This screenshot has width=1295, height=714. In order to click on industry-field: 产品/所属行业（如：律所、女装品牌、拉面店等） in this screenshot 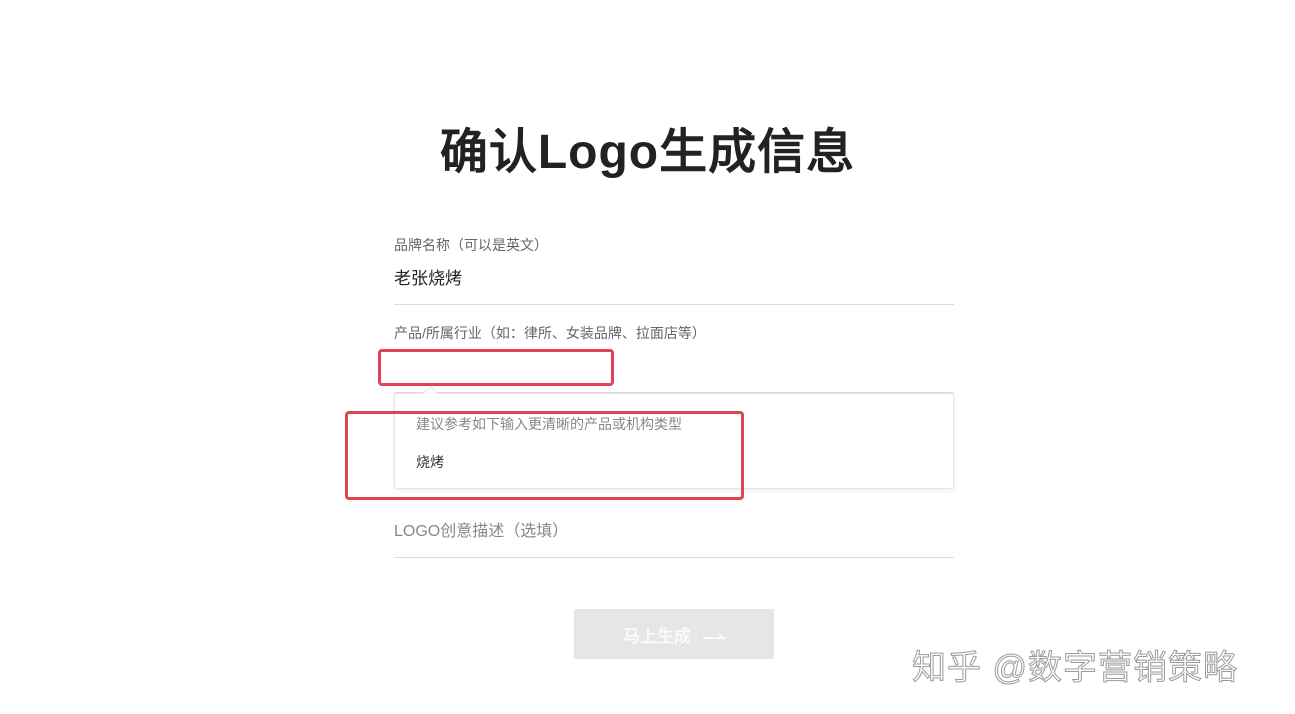, I will do `click(674, 358)`.